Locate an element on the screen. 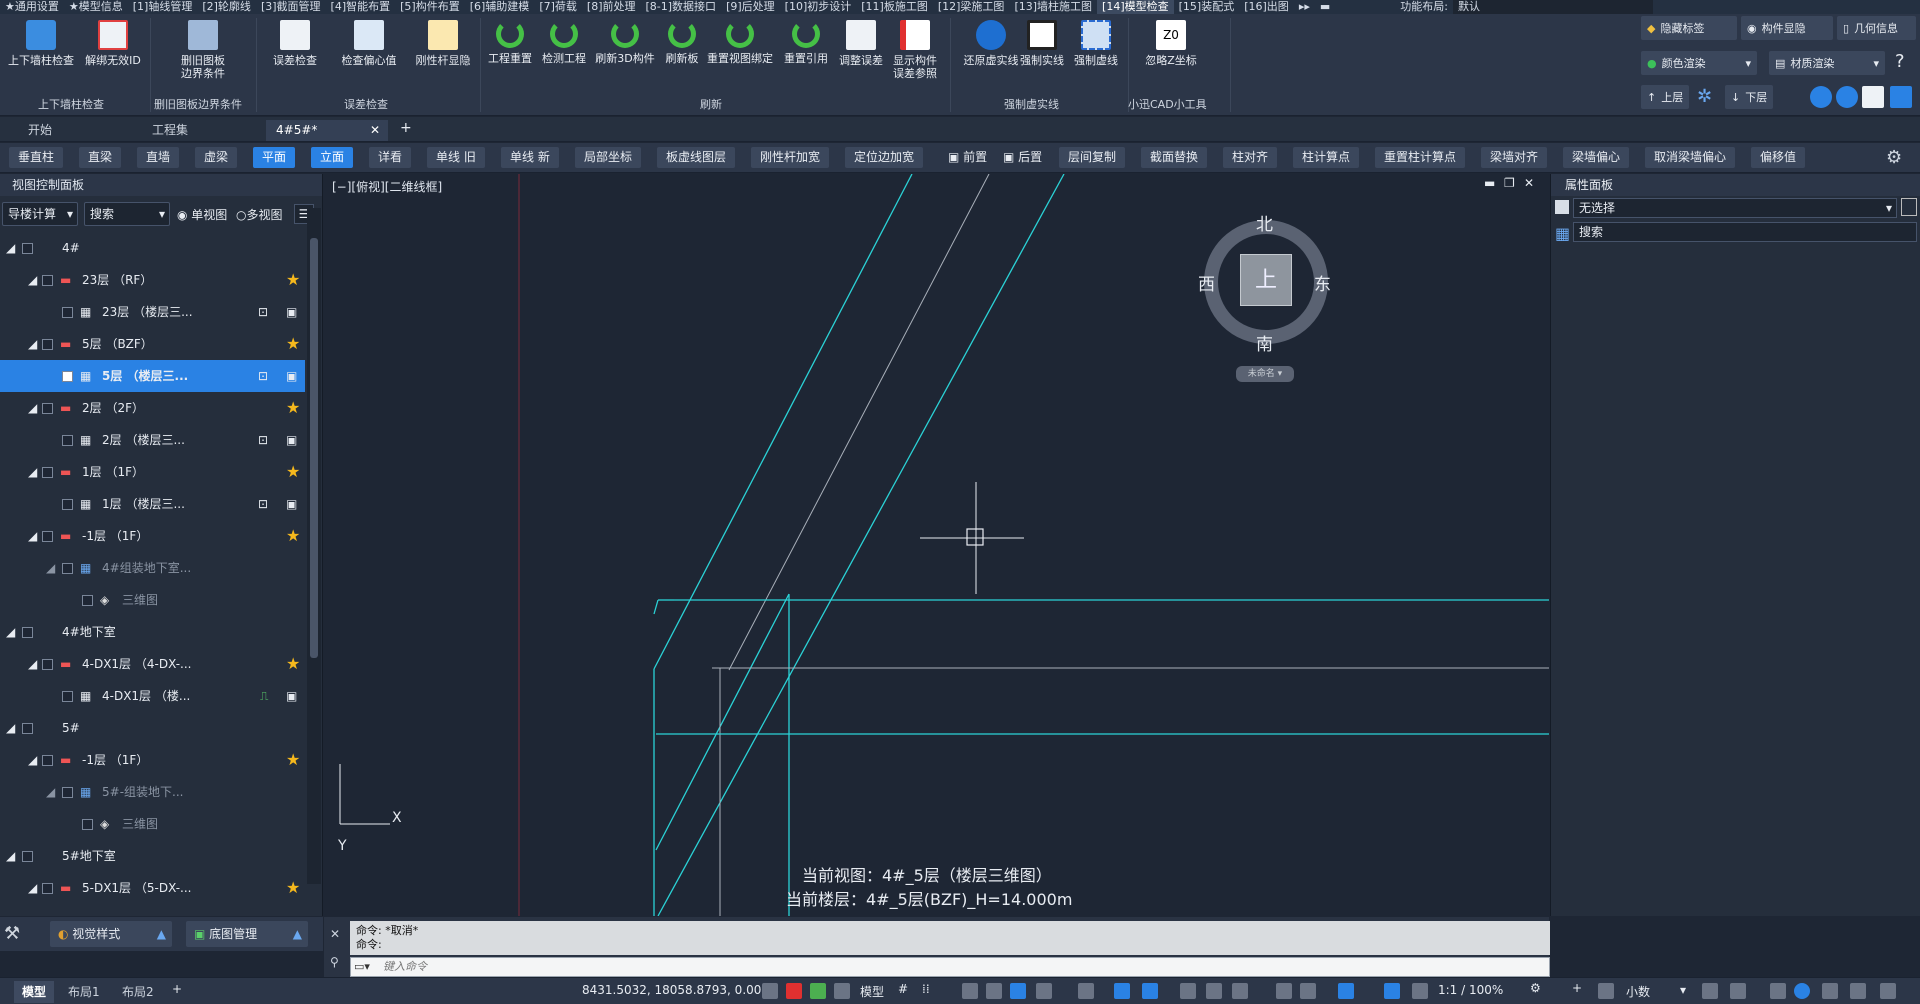 The width and height of the screenshot is (1920, 1004). layer-icon is located at coordinates (818, 991).